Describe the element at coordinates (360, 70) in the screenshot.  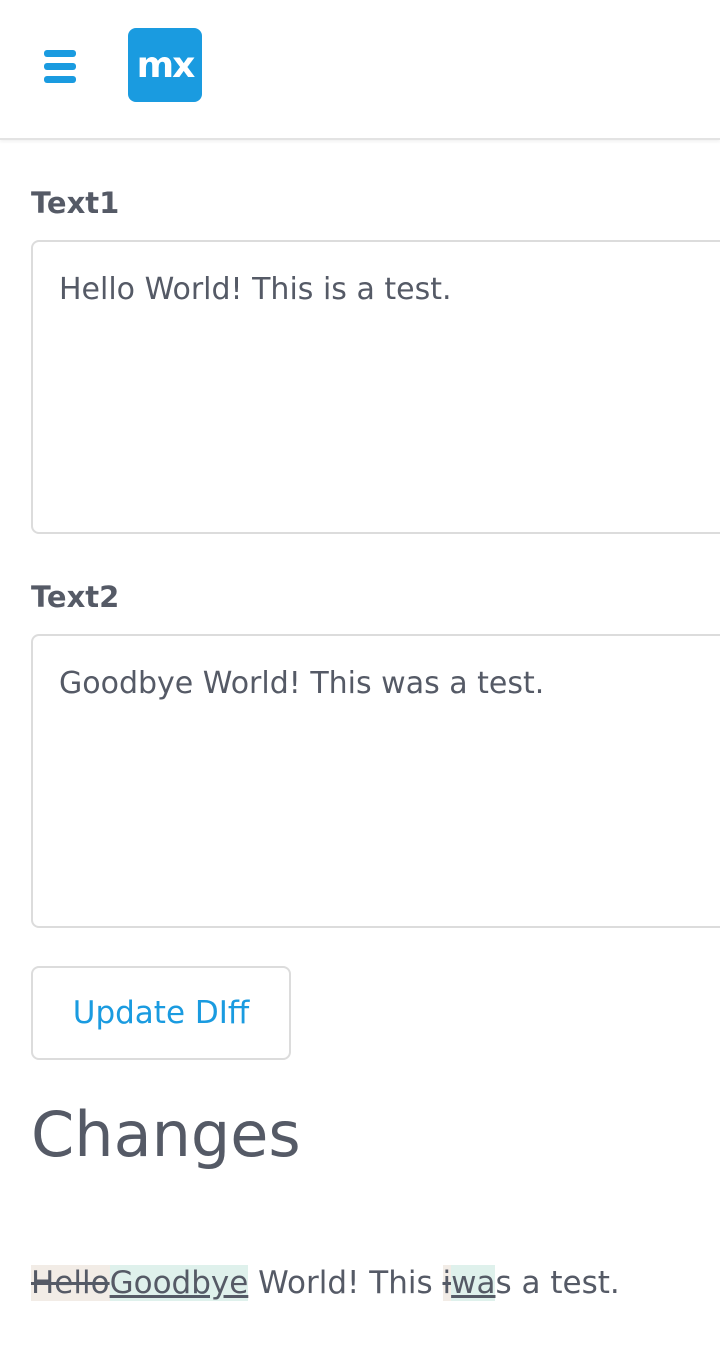
I see `top-navigation-bar: mx` at that location.